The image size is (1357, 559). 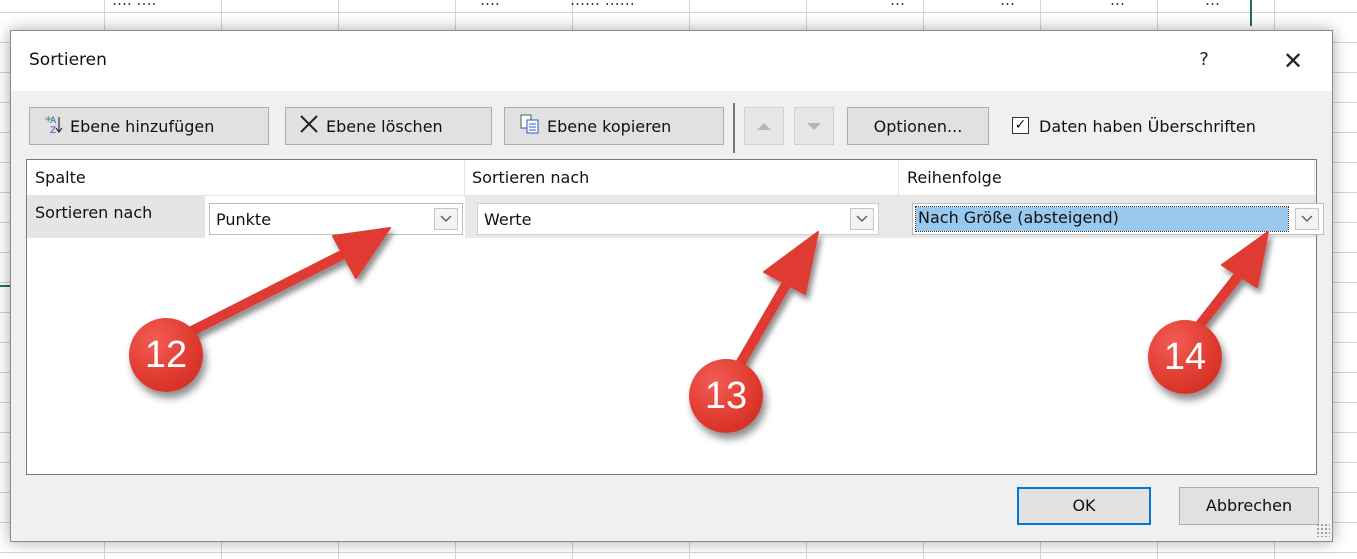 I want to click on move-up-button, so click(x=764, y=126).